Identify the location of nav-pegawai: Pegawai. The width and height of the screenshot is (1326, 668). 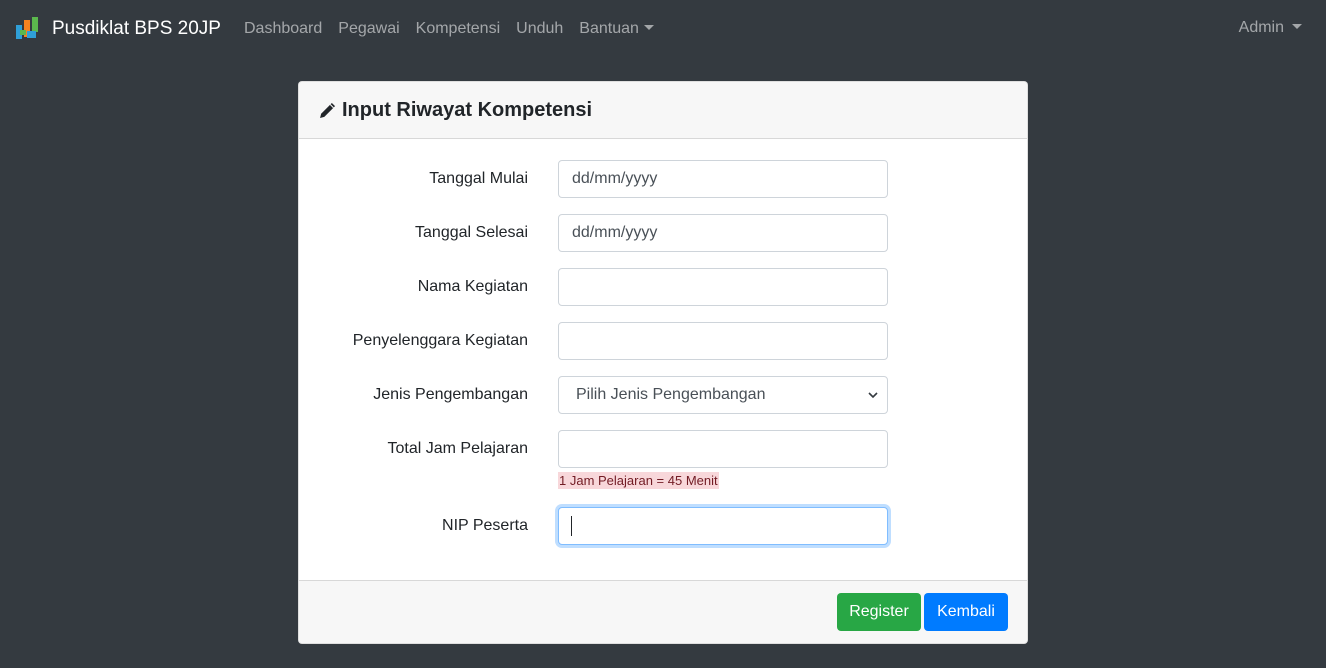
(368, 29).